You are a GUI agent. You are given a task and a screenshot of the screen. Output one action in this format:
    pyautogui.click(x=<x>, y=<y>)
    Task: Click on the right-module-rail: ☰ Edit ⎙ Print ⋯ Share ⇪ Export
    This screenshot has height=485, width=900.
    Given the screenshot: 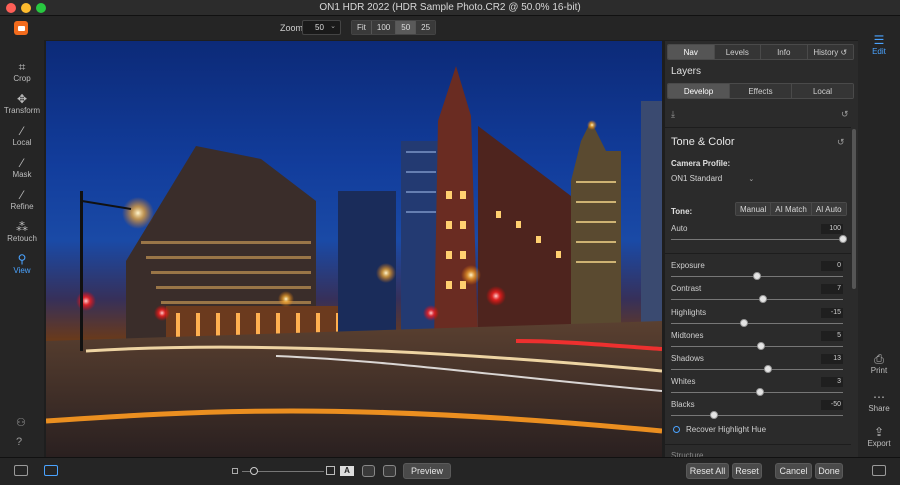 What is the action you would take?
    pyautogui.click(x=879, y=245)
    